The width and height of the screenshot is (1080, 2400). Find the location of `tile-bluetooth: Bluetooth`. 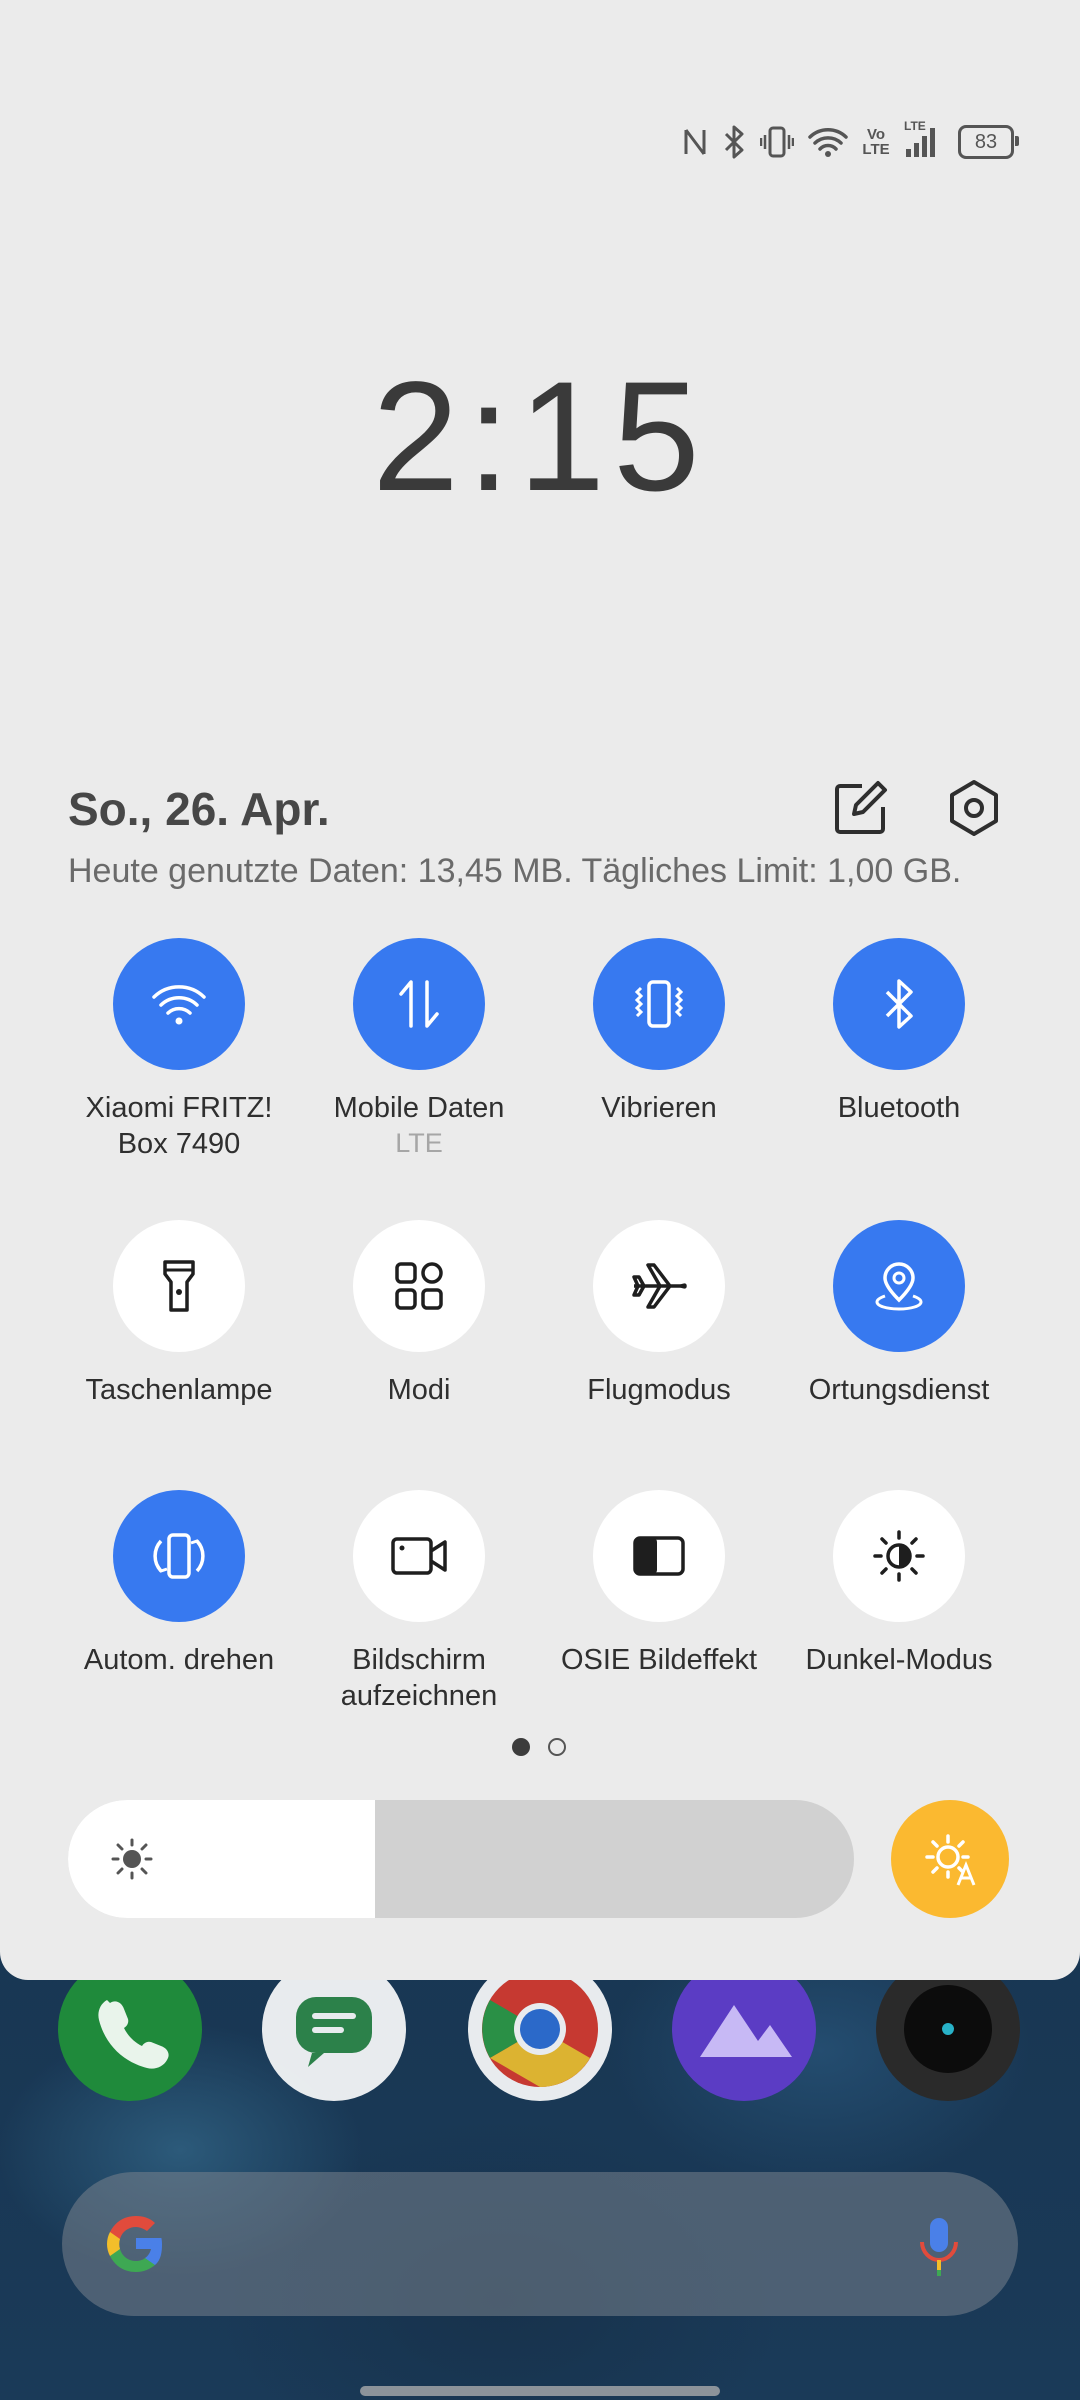

tile-bluetooth: Bluetooth is located at coordinates (899, 1032).